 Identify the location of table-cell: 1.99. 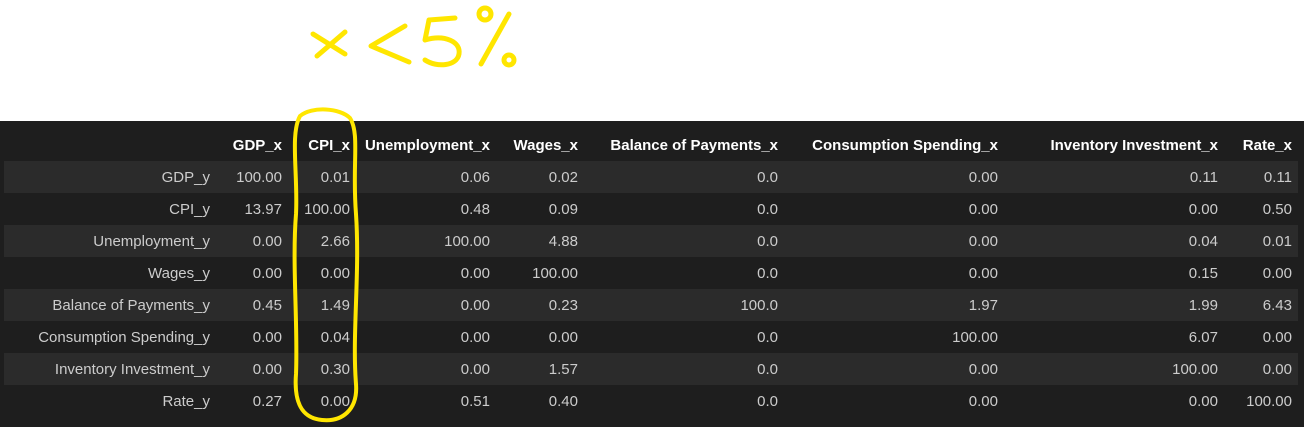
(1114, 305).